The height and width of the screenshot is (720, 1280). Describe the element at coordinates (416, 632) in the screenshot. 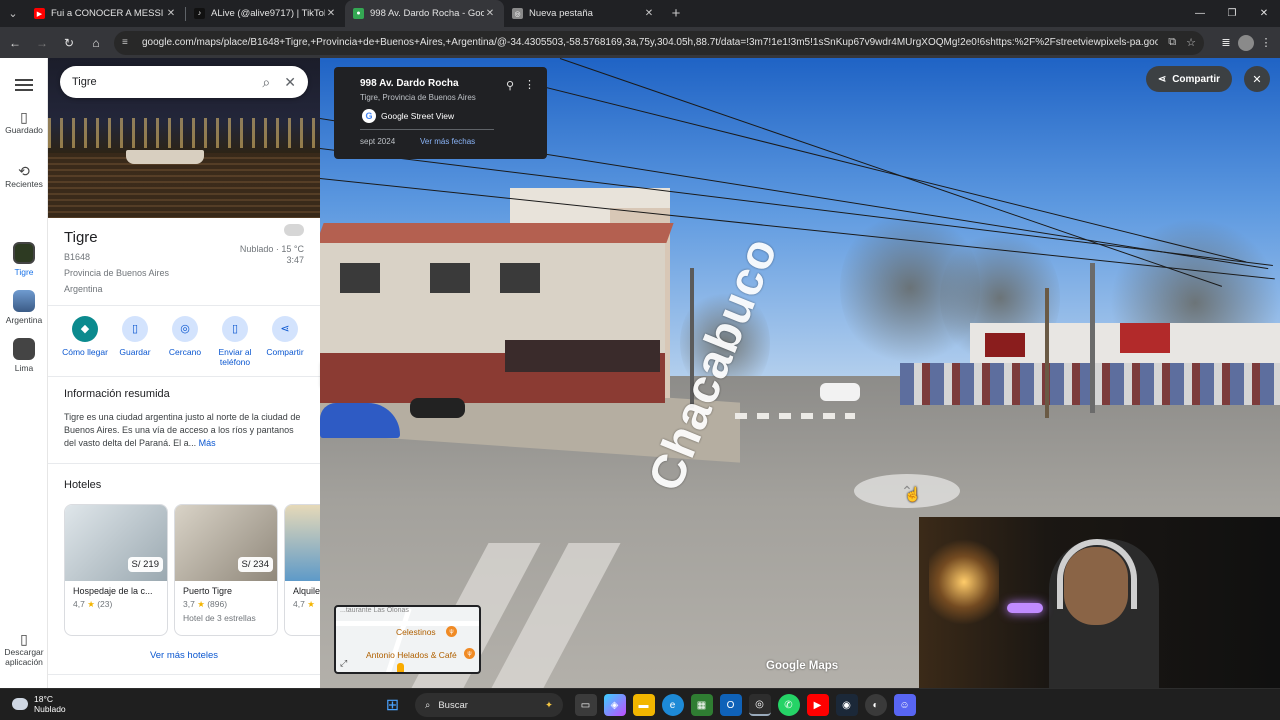

I see `minimap-poi-label: Celestinos` at that location.